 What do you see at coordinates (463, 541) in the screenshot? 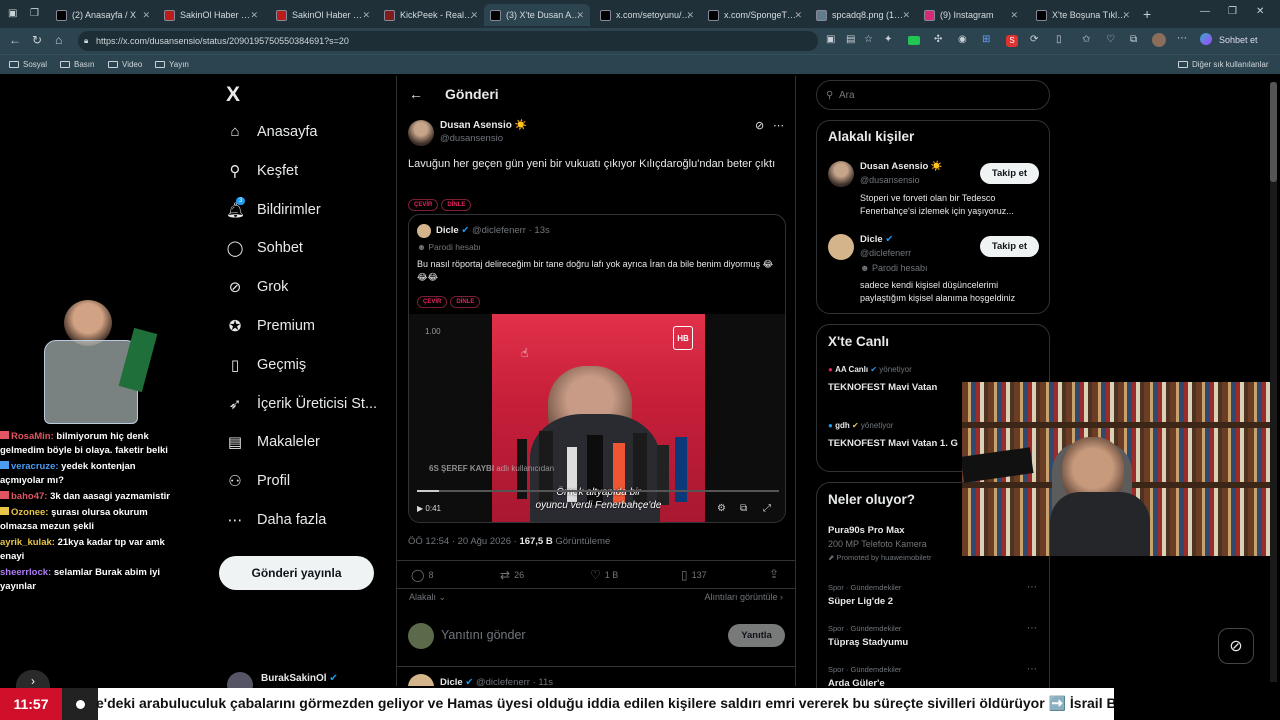
I see `post-timestamp: ÖÖ 12:54 · 20 Ağu 2026 ·` at bounding box center [463, 541].